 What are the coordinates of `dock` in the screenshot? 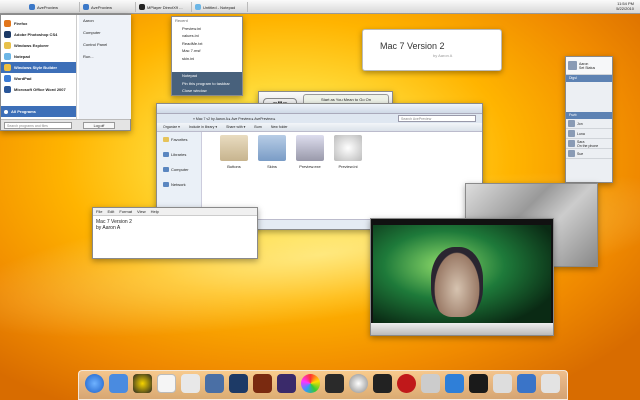 It's located at (323, 385).